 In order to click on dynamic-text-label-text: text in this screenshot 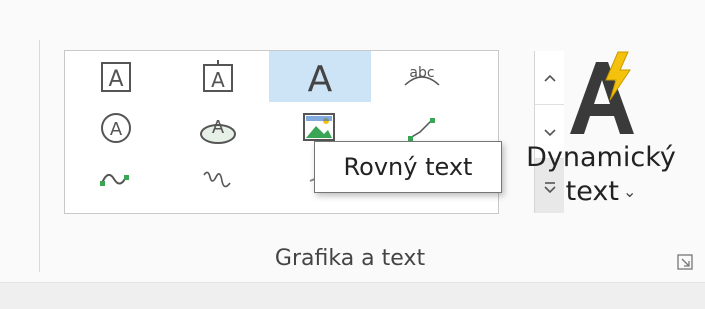, I will do `click(592, 191)`.